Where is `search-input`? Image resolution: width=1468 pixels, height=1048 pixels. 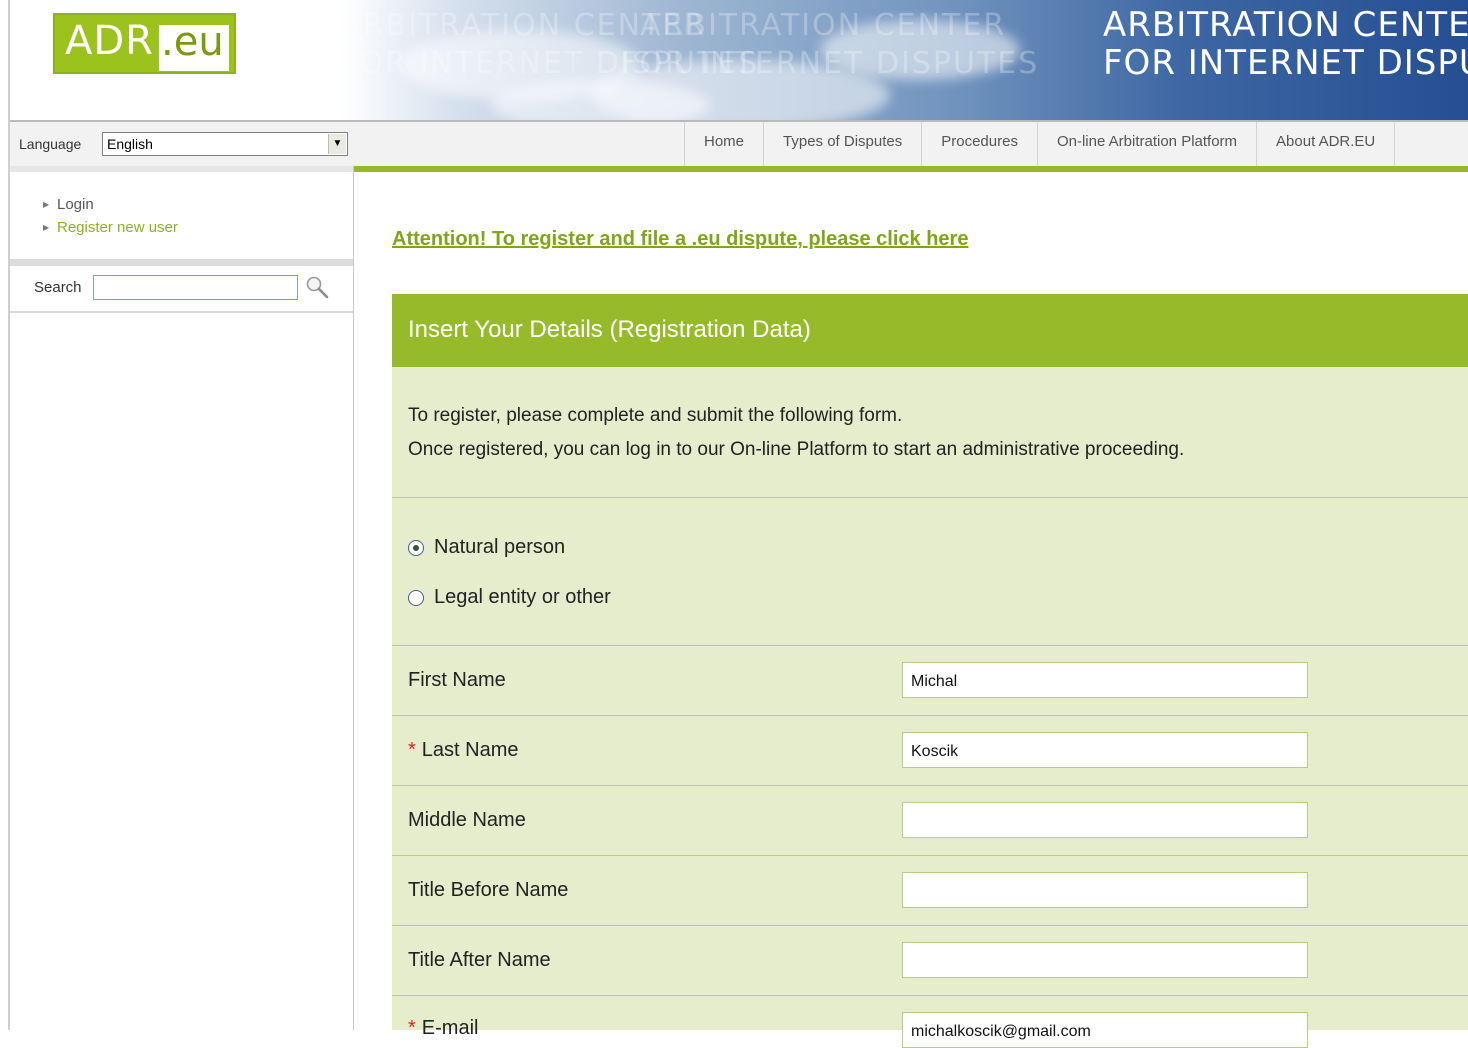
search-input is located at coordinates (195, 287).